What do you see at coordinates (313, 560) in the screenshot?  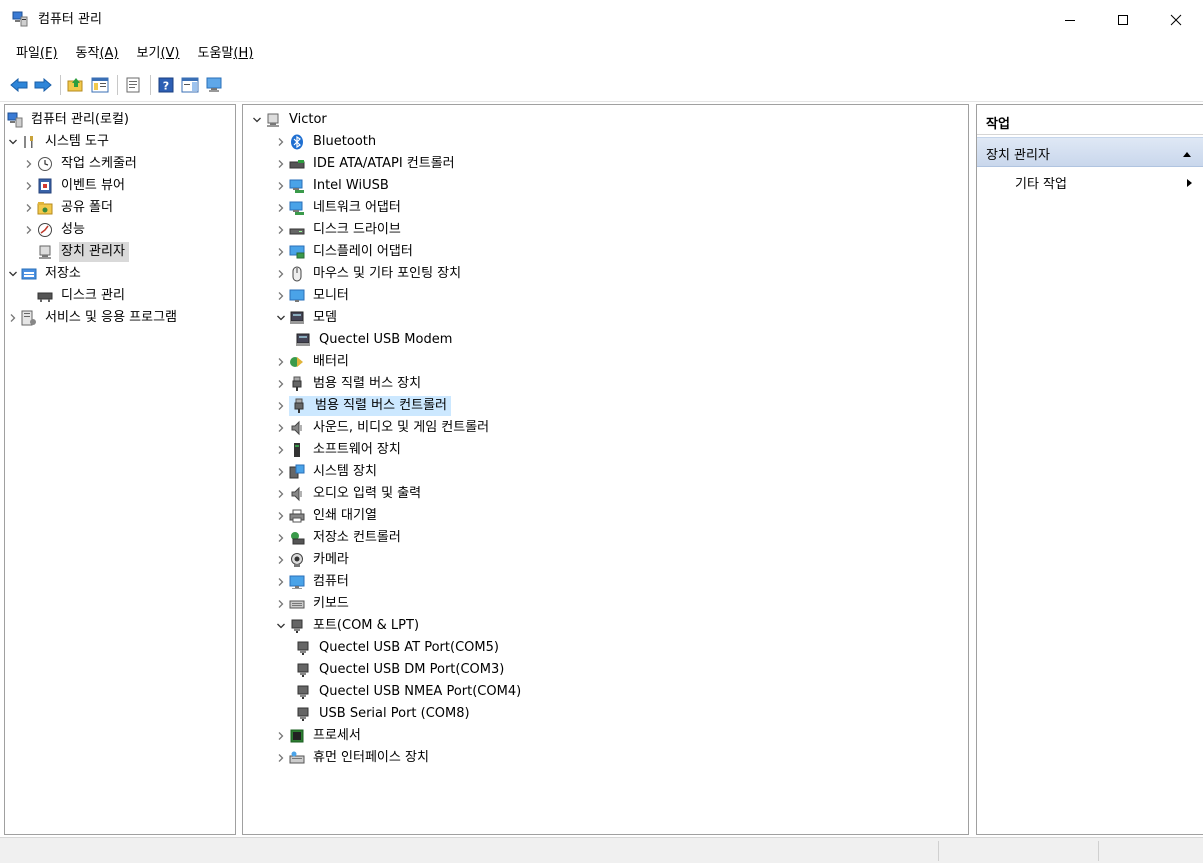 I see `device-category-camera: 카메라` at bounding box center [313, 560].